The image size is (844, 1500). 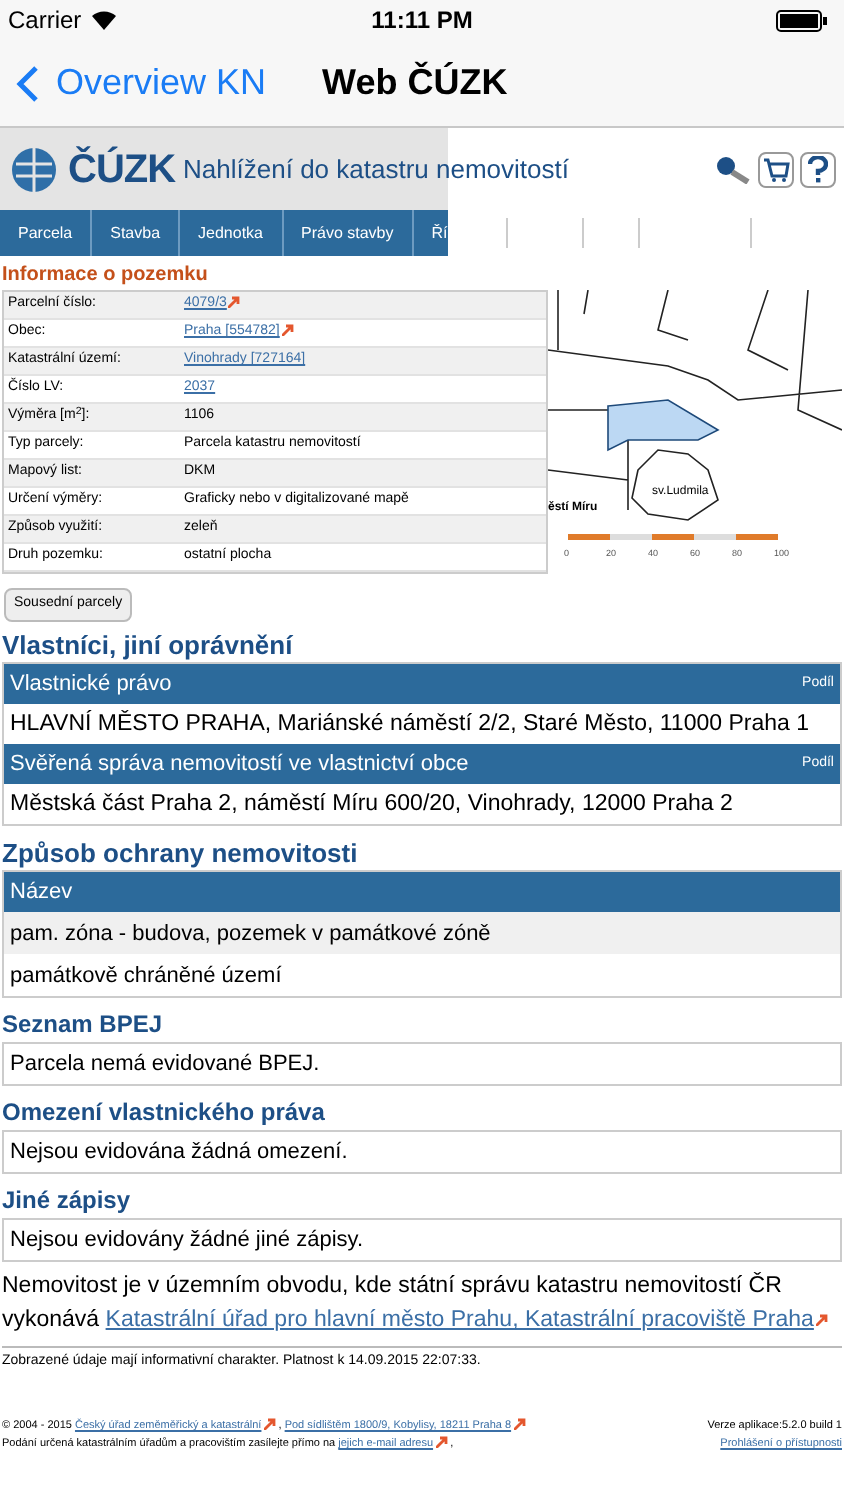 I want to click on nav-tab: Stavba, so click(x=136, y=233).